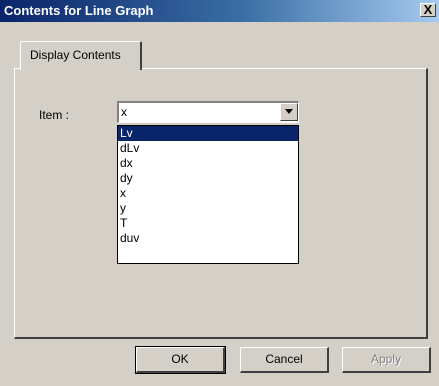  Describe the element at coordinates (208, 223) in the screenshot. I see `dropdown-option: T` at that location.